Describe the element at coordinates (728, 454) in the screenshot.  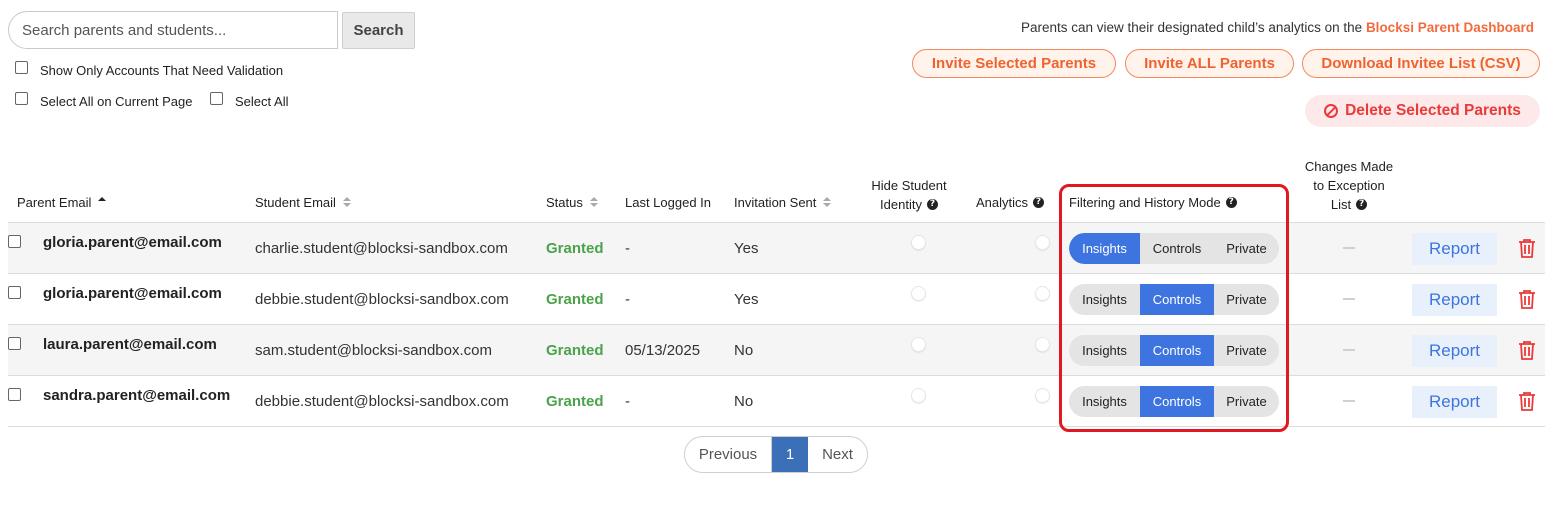
I see `previous-page-button: Previous` at that location.